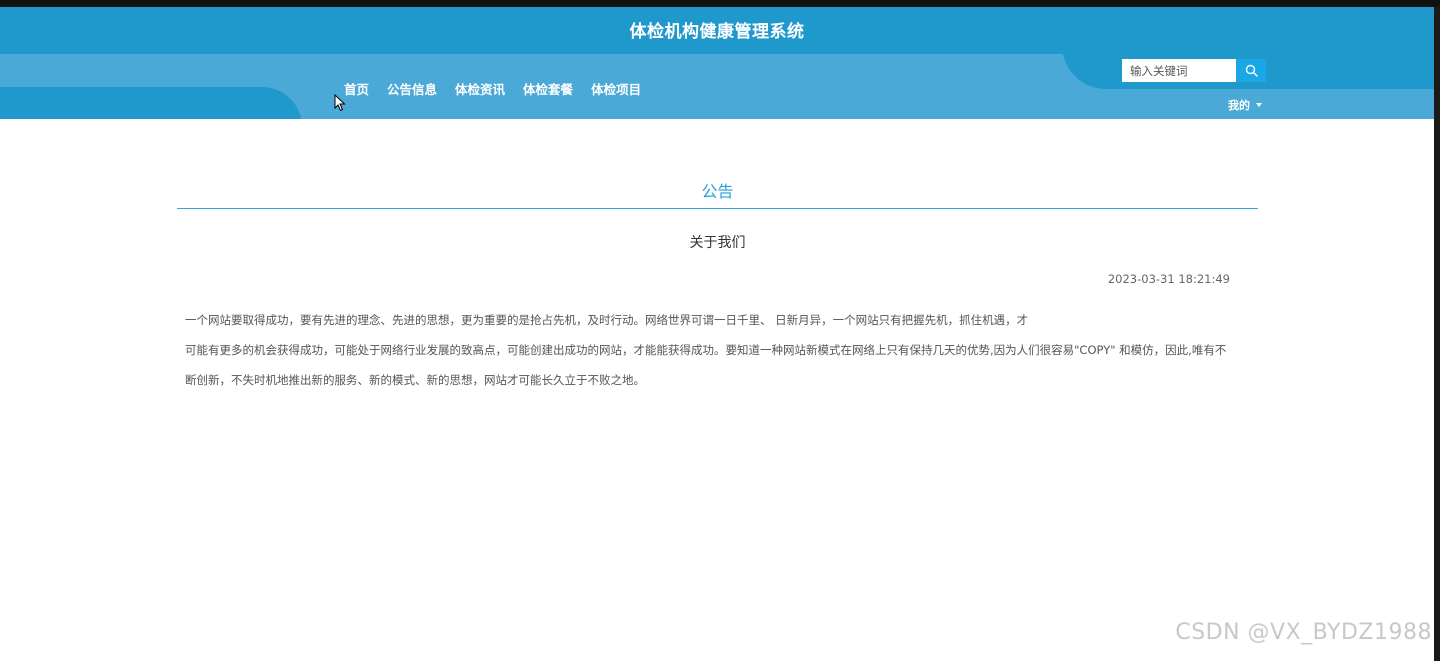 The image size is (1440, 661). Describe the element at coordinates (717, 243) in the screenshot. I see `article-title: 关于我们` at that location.